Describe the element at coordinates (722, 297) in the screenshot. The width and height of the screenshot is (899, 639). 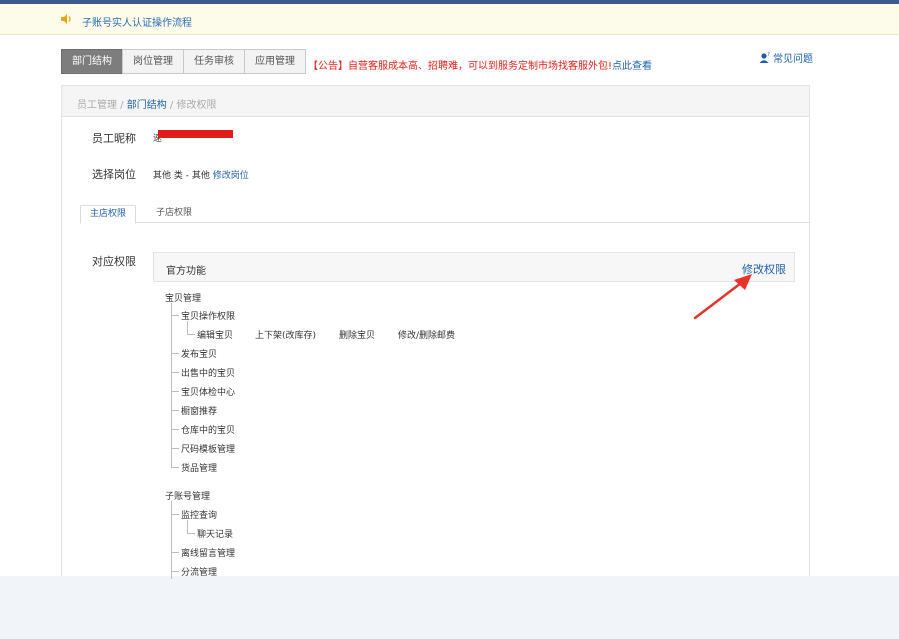
I see `annotation-arrow-icon` at that location.